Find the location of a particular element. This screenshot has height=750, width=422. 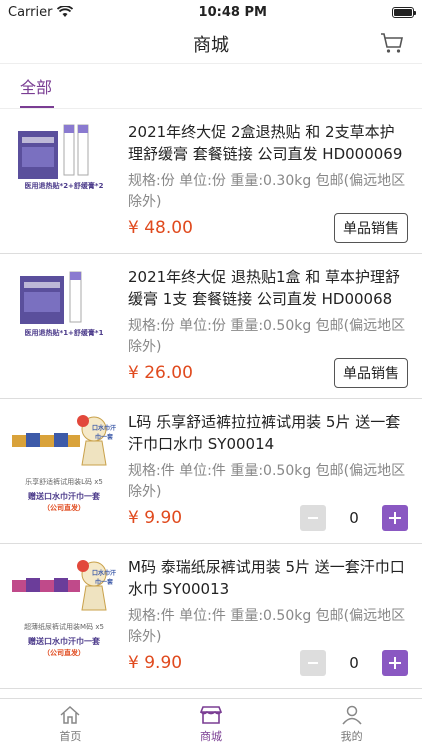

product-price: ¥ 48.00 is located at coordinates (160, 228).